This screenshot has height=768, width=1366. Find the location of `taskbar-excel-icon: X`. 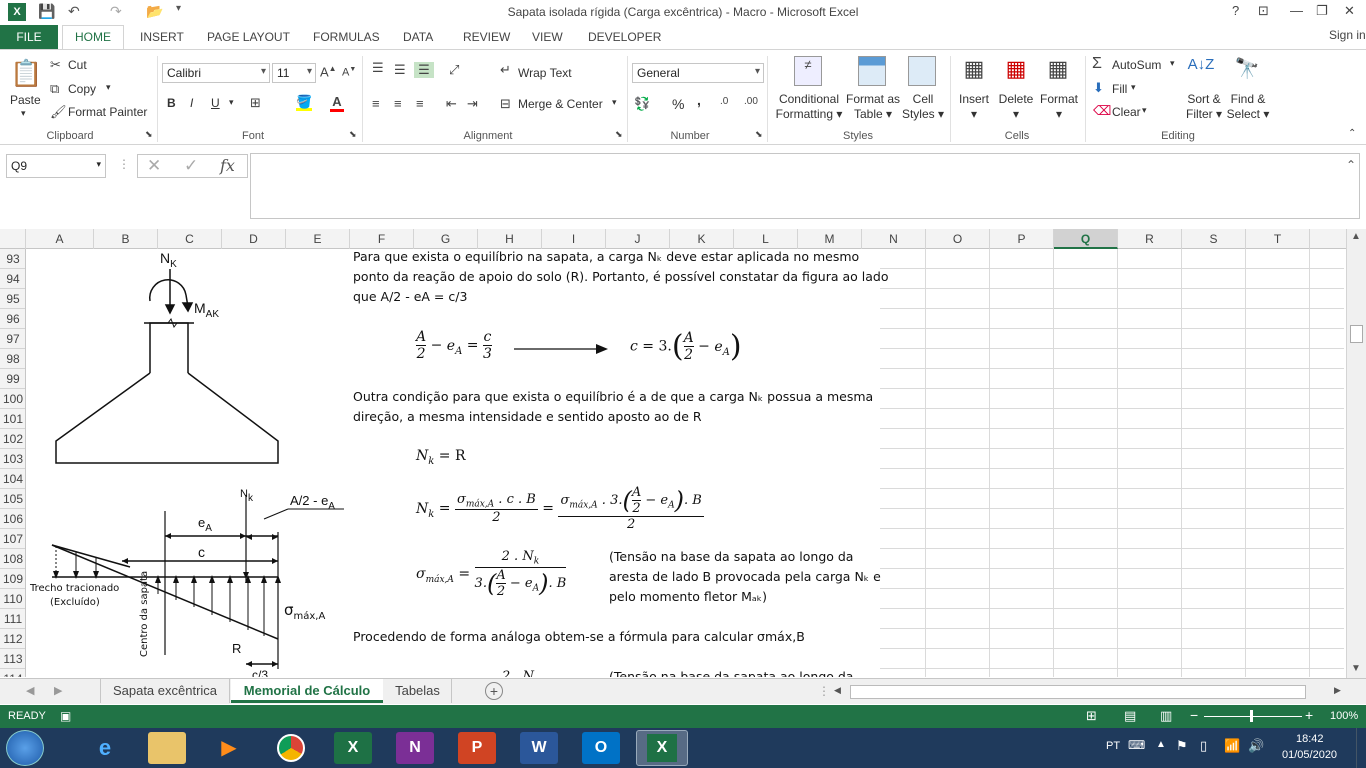

taskbar-excel-icon: X is located at coordinates (353, 748).